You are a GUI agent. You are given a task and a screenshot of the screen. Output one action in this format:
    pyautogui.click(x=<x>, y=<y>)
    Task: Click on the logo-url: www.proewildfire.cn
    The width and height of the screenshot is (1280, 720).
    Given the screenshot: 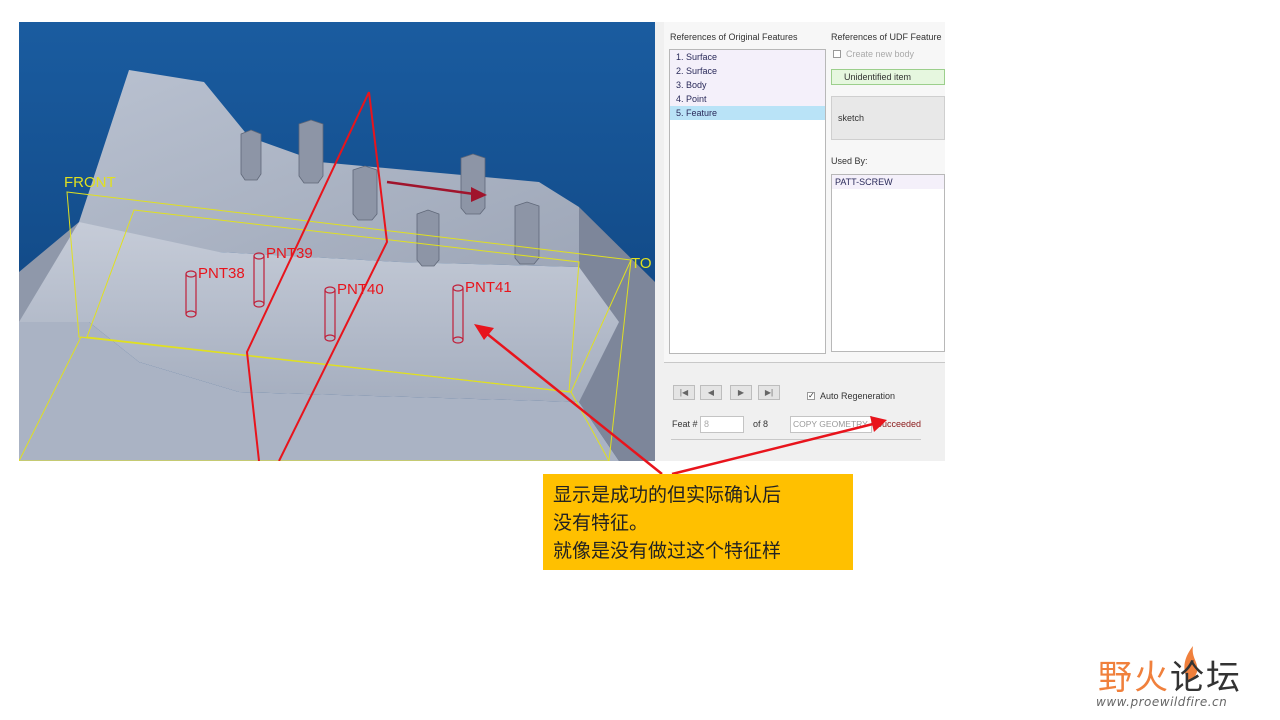 What is the action you would take?
    pyautogui.click(x=1162, y=702)
    